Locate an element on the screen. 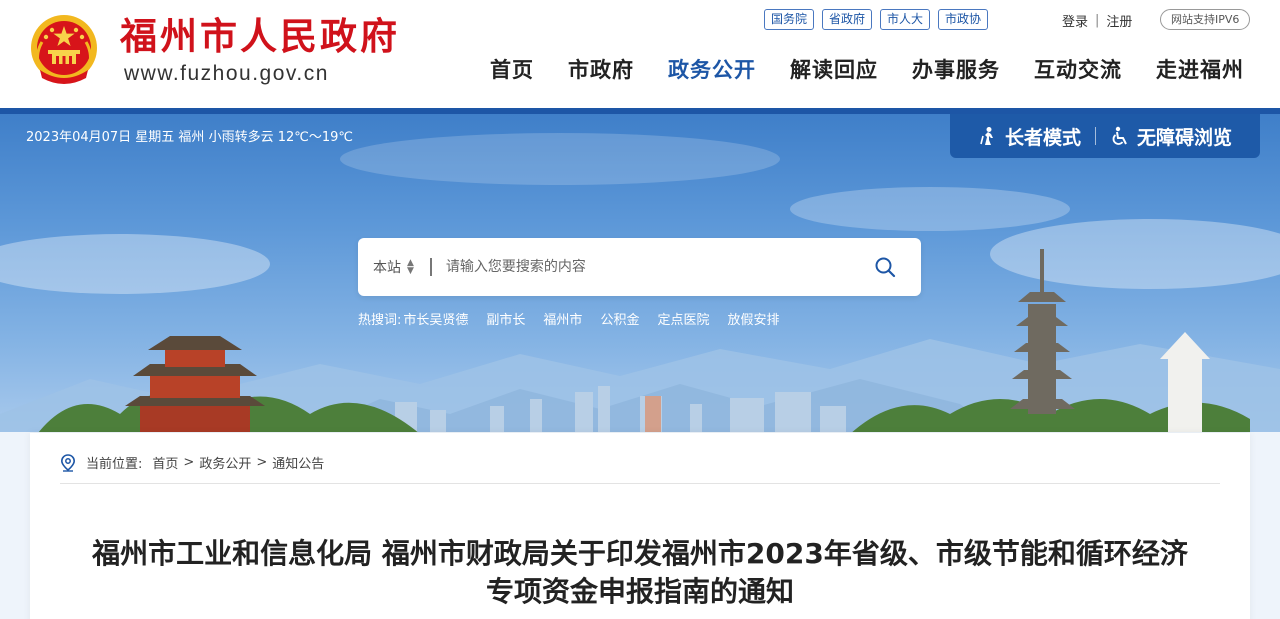  hot-word-fuzhou: 福州市 is located at coordinates (562, 318).